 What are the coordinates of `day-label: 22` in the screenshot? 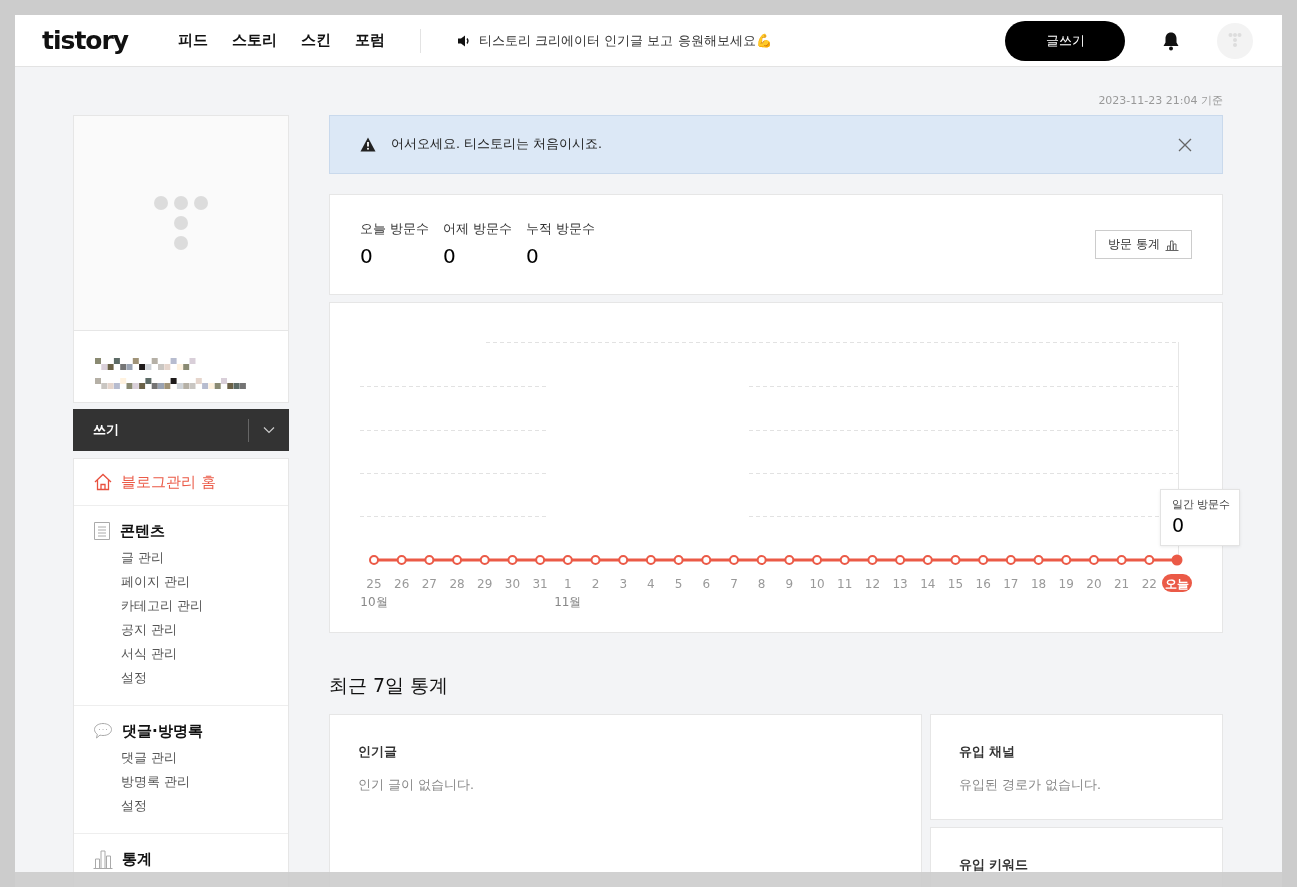 It's located at (1149, 583).